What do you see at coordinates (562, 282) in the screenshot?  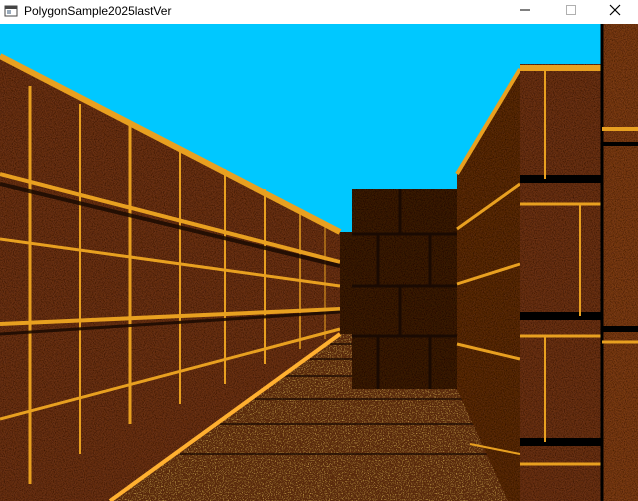 I see `right-pillar` at bounding box center [562, 282].